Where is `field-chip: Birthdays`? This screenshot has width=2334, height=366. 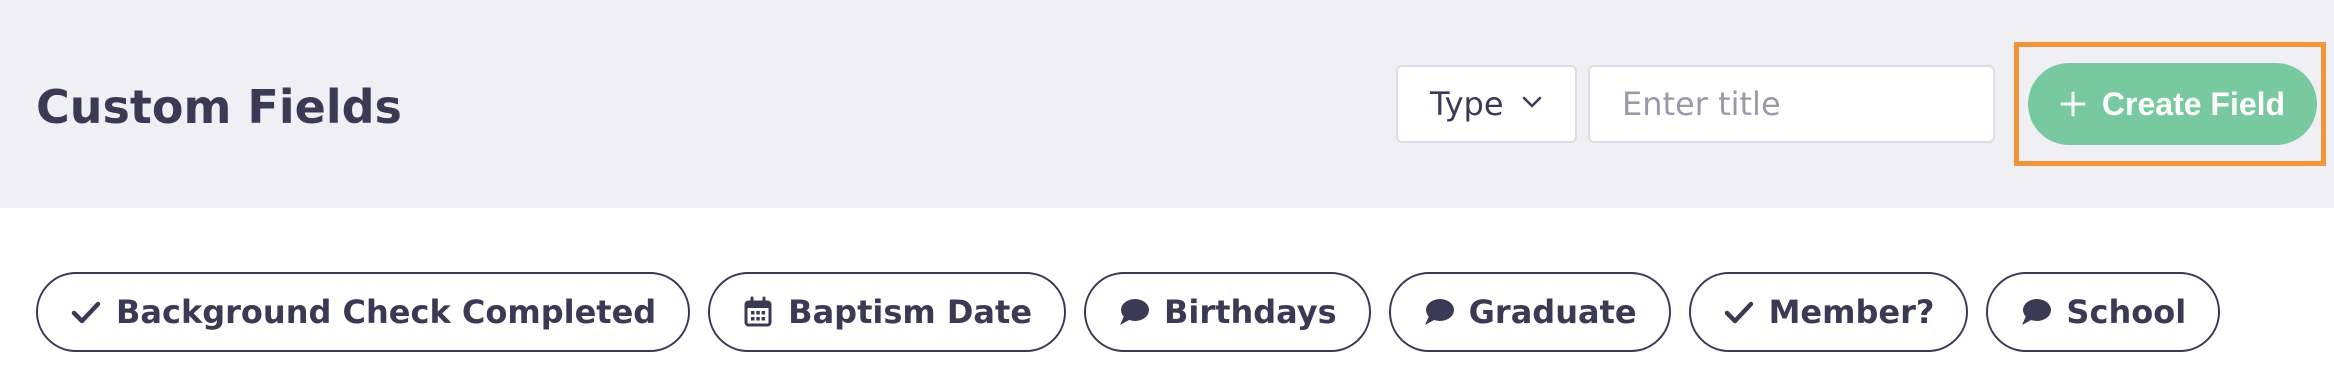 field-chip: Birthdays is located at coordinates (1227, 312).